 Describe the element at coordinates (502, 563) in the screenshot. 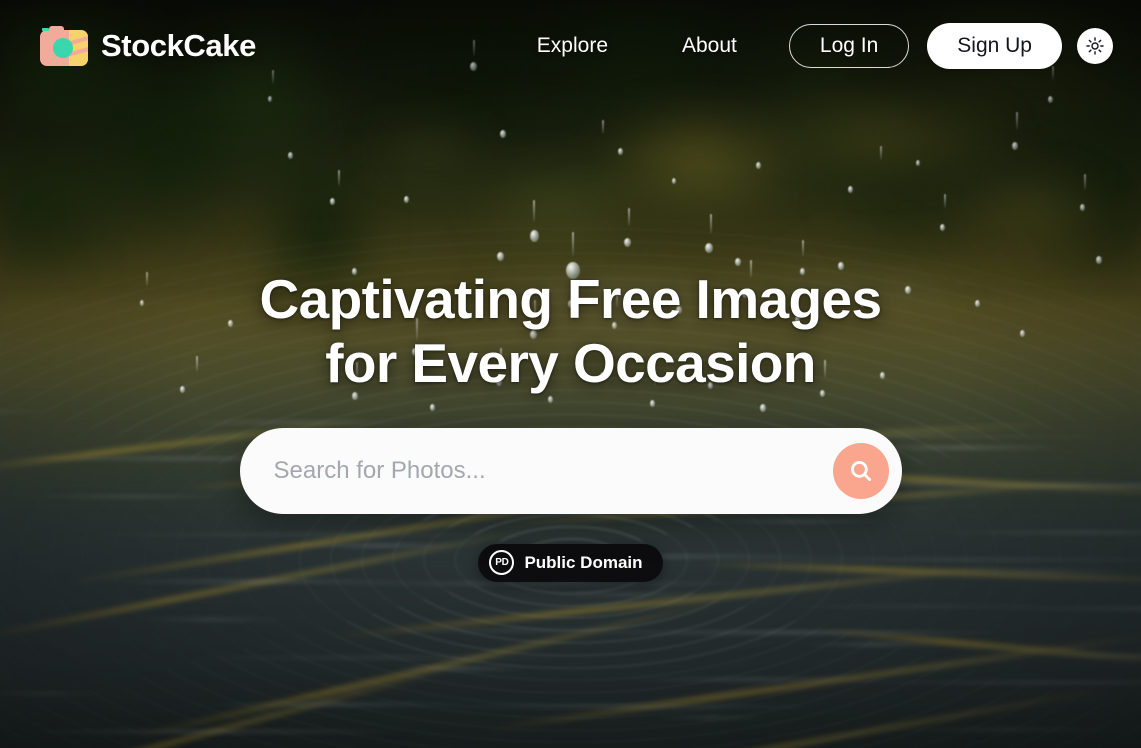

I see `public-domain-icon: PD` at that location.